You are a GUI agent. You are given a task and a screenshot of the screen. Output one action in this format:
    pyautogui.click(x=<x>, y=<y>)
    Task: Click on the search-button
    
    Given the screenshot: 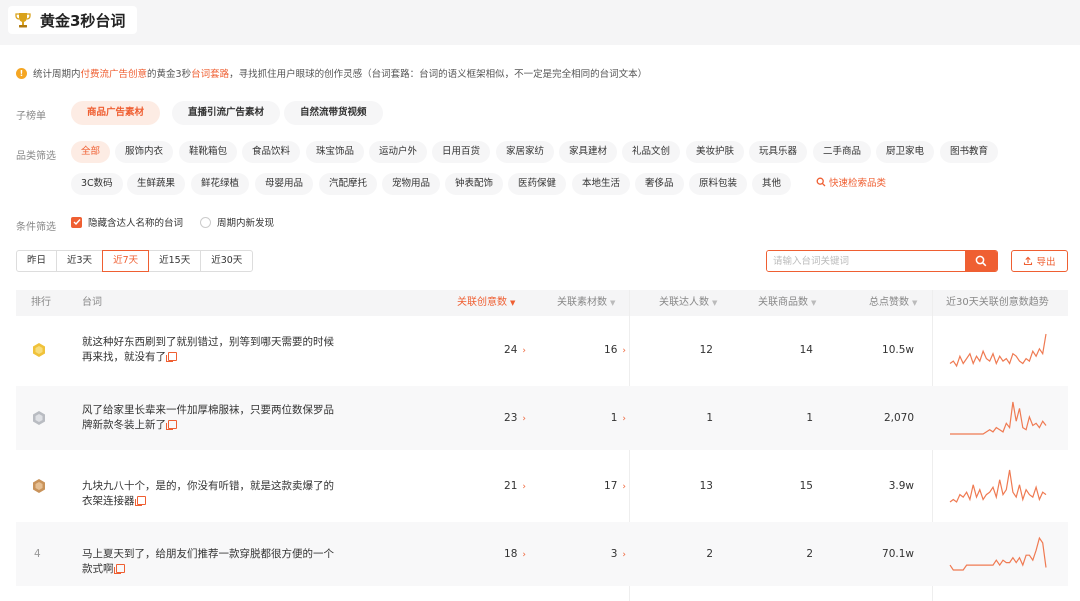 What is the action you would take?
    pyautogui.click(x=981, y=261)
    